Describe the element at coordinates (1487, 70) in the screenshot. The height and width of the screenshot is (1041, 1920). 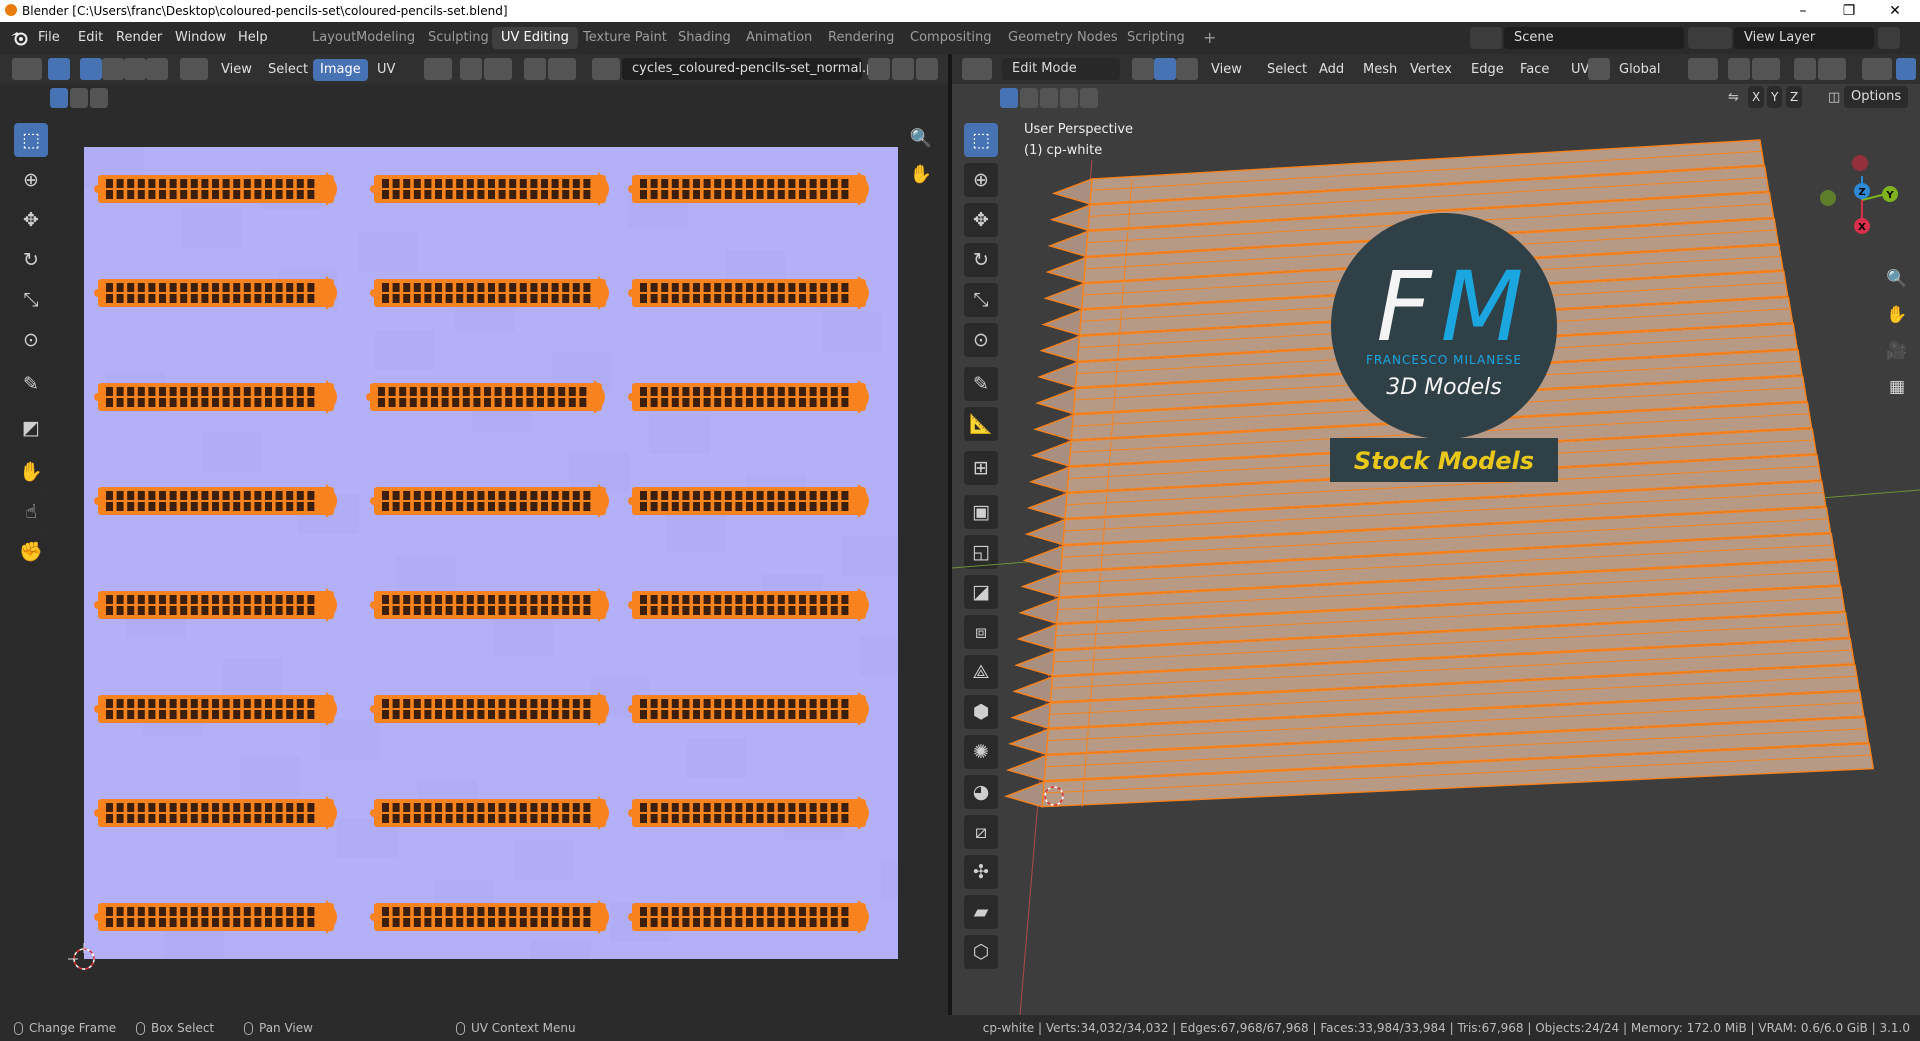
I see `vp-menu-edge: Edge` at that location.